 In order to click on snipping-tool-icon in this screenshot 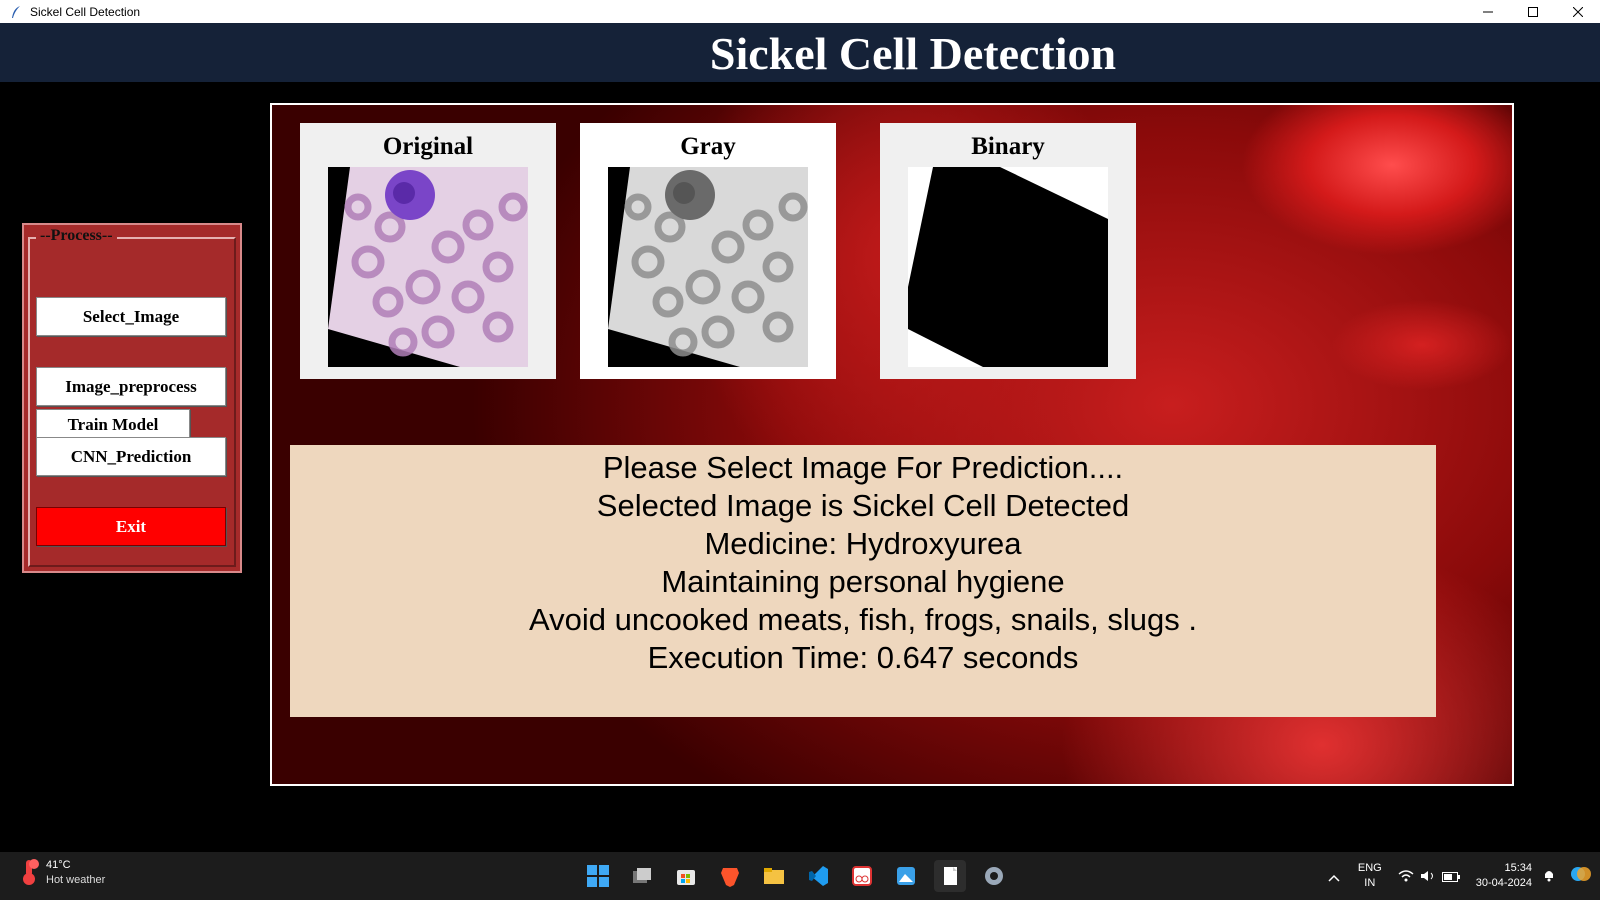, I will do `click(862, 876)`.